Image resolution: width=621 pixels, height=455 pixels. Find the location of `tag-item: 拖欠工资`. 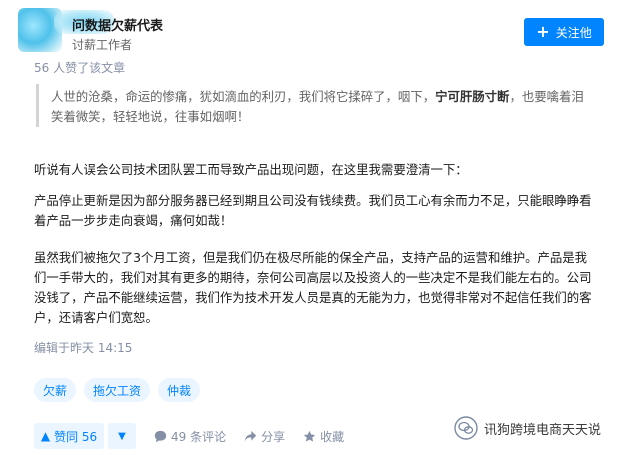

tag-item: 拖欠工资 is located at coordinates (117, 390).